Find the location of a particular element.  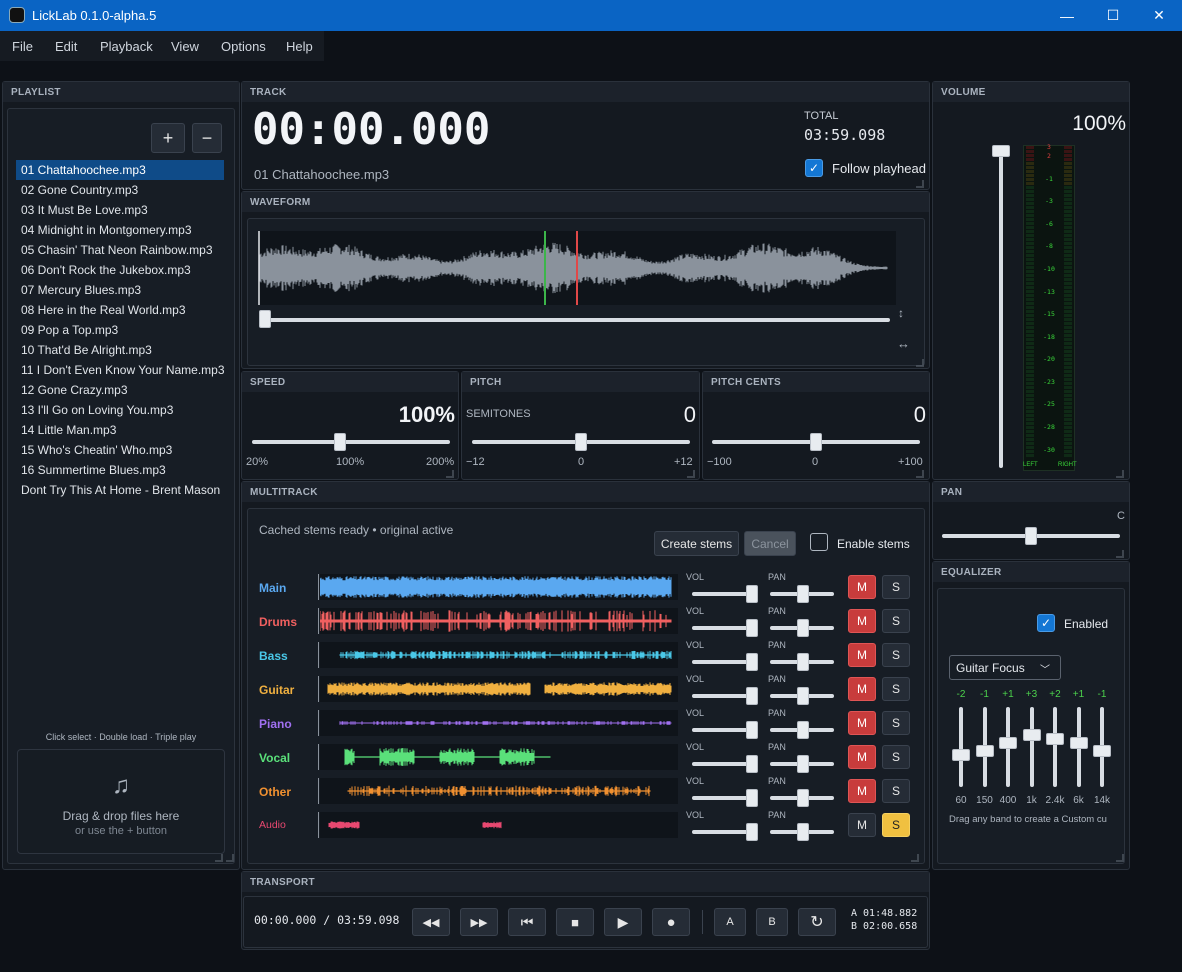

set-a-button: A is located at coordinates (730, 922).